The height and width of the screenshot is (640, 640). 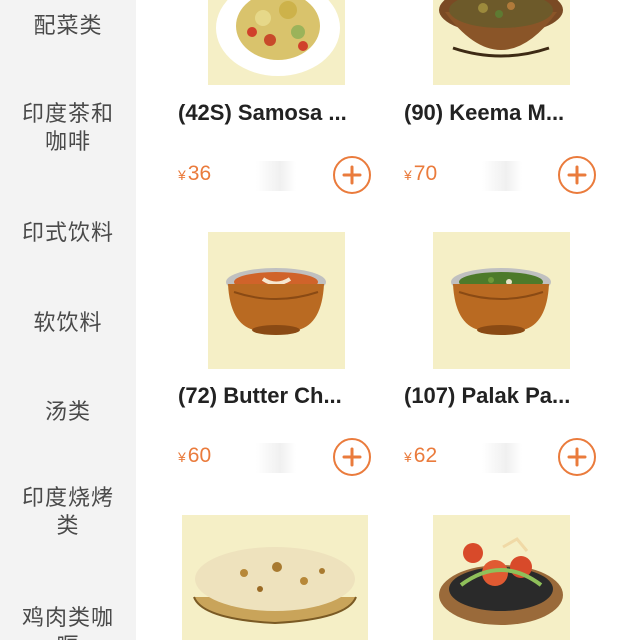 What do you see at coordinates (68, 27) in the screenshot?
I see `category-side-dishes: 配菜类` at bounding box center [68, 27].